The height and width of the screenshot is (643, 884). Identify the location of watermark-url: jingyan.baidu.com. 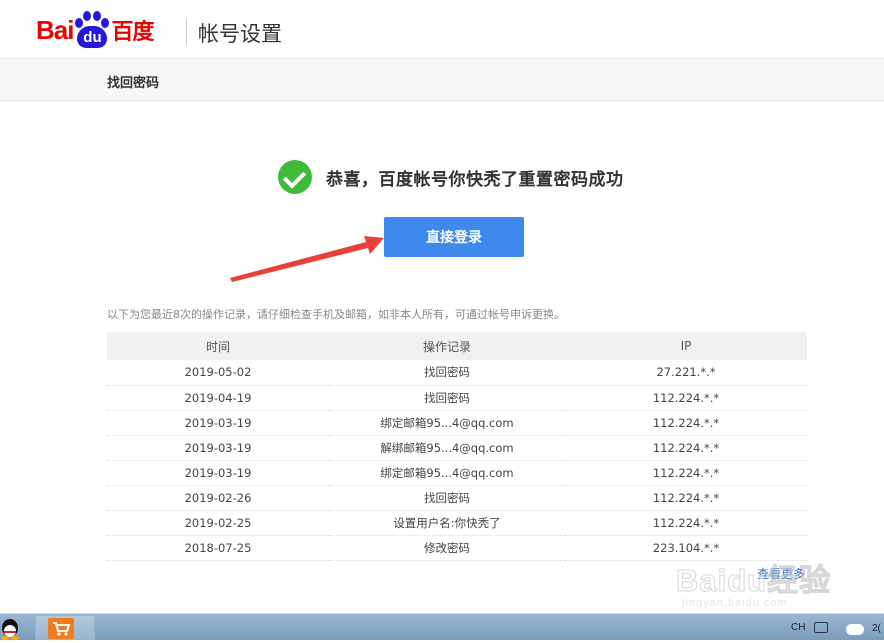
(735, 603).